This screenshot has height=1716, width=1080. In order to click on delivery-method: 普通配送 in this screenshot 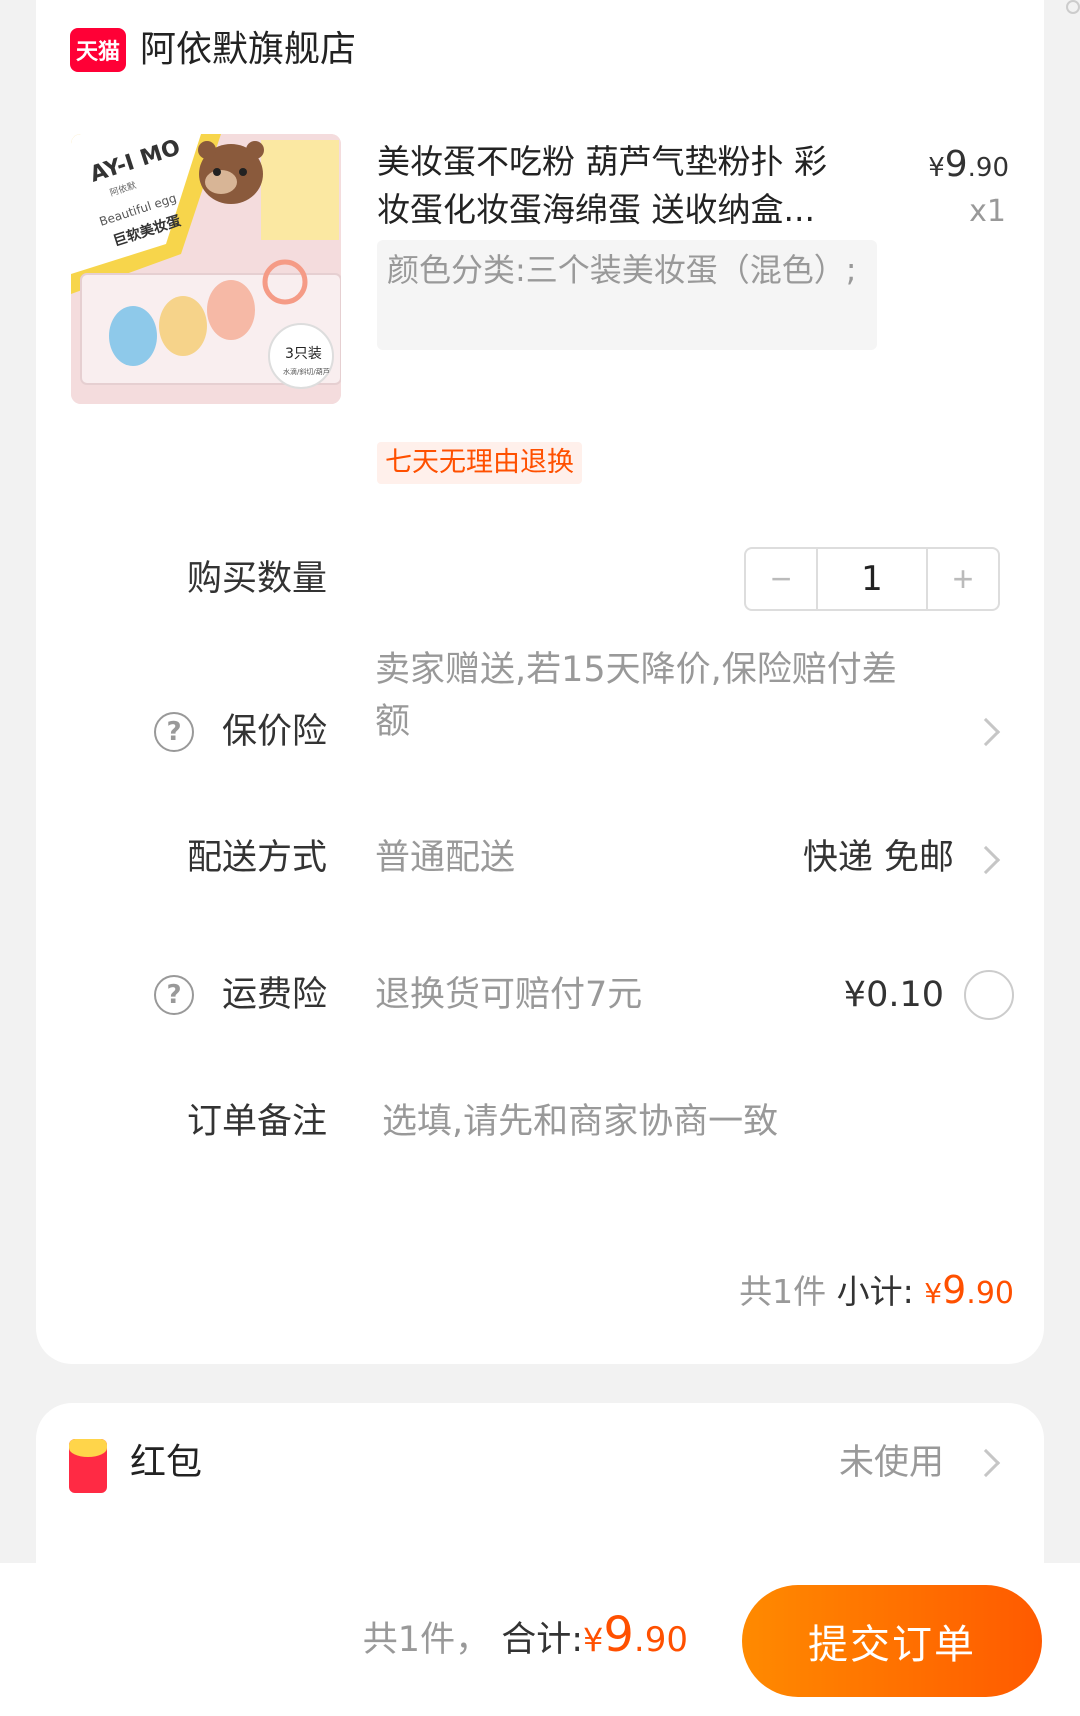, I will do `click(445, 858)`.